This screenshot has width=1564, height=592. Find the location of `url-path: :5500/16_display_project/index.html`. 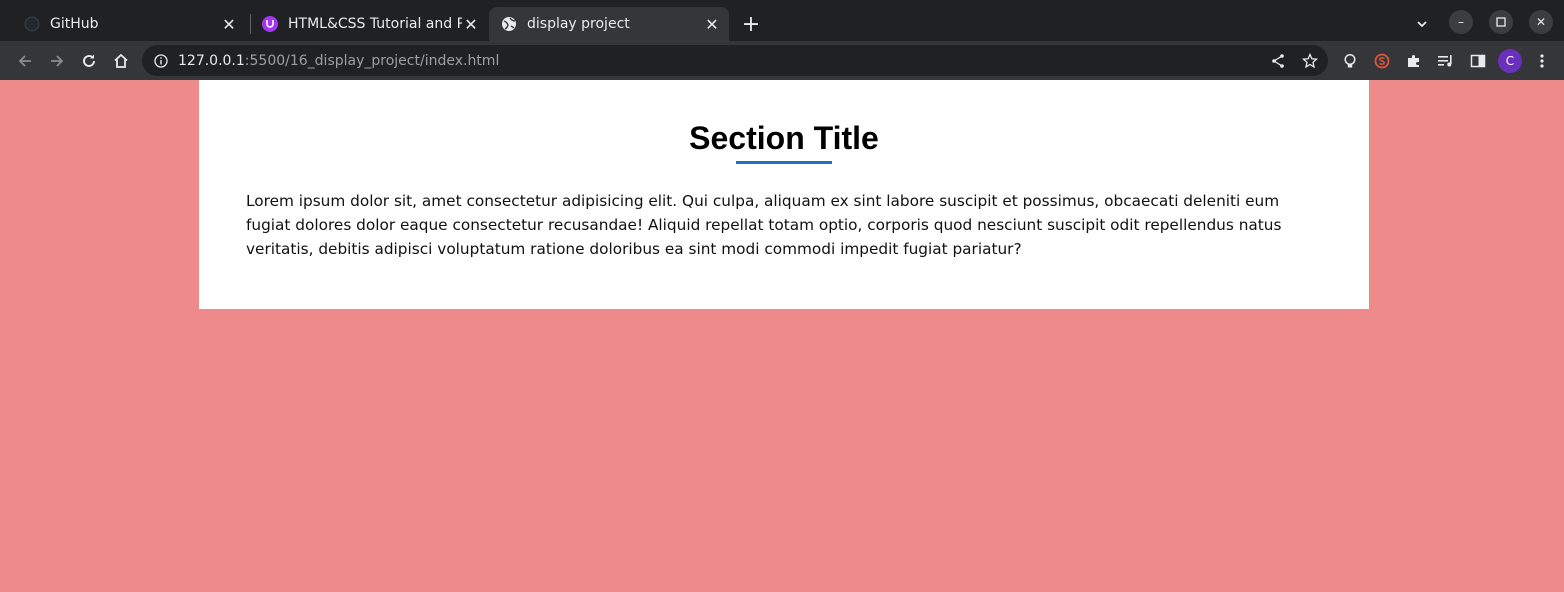

url-path: :5500/16_display_project/index.html is located at coordinates (372, 60).